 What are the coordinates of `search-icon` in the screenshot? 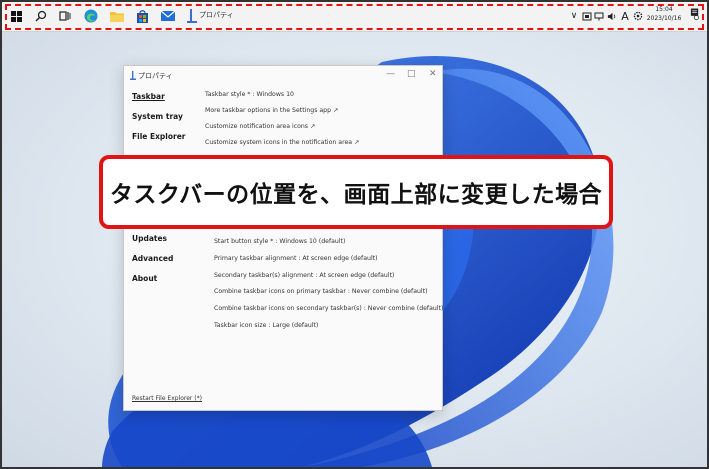 It's located at (41, 16).